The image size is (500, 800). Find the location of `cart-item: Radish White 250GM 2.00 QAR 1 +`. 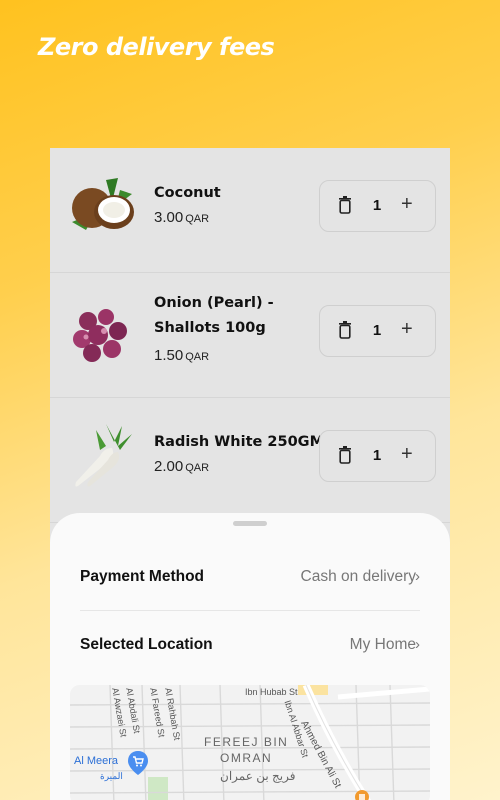

cart-item: Radish White 250GM 2.00 QAR 1 + is located at coordinates (250, 460).